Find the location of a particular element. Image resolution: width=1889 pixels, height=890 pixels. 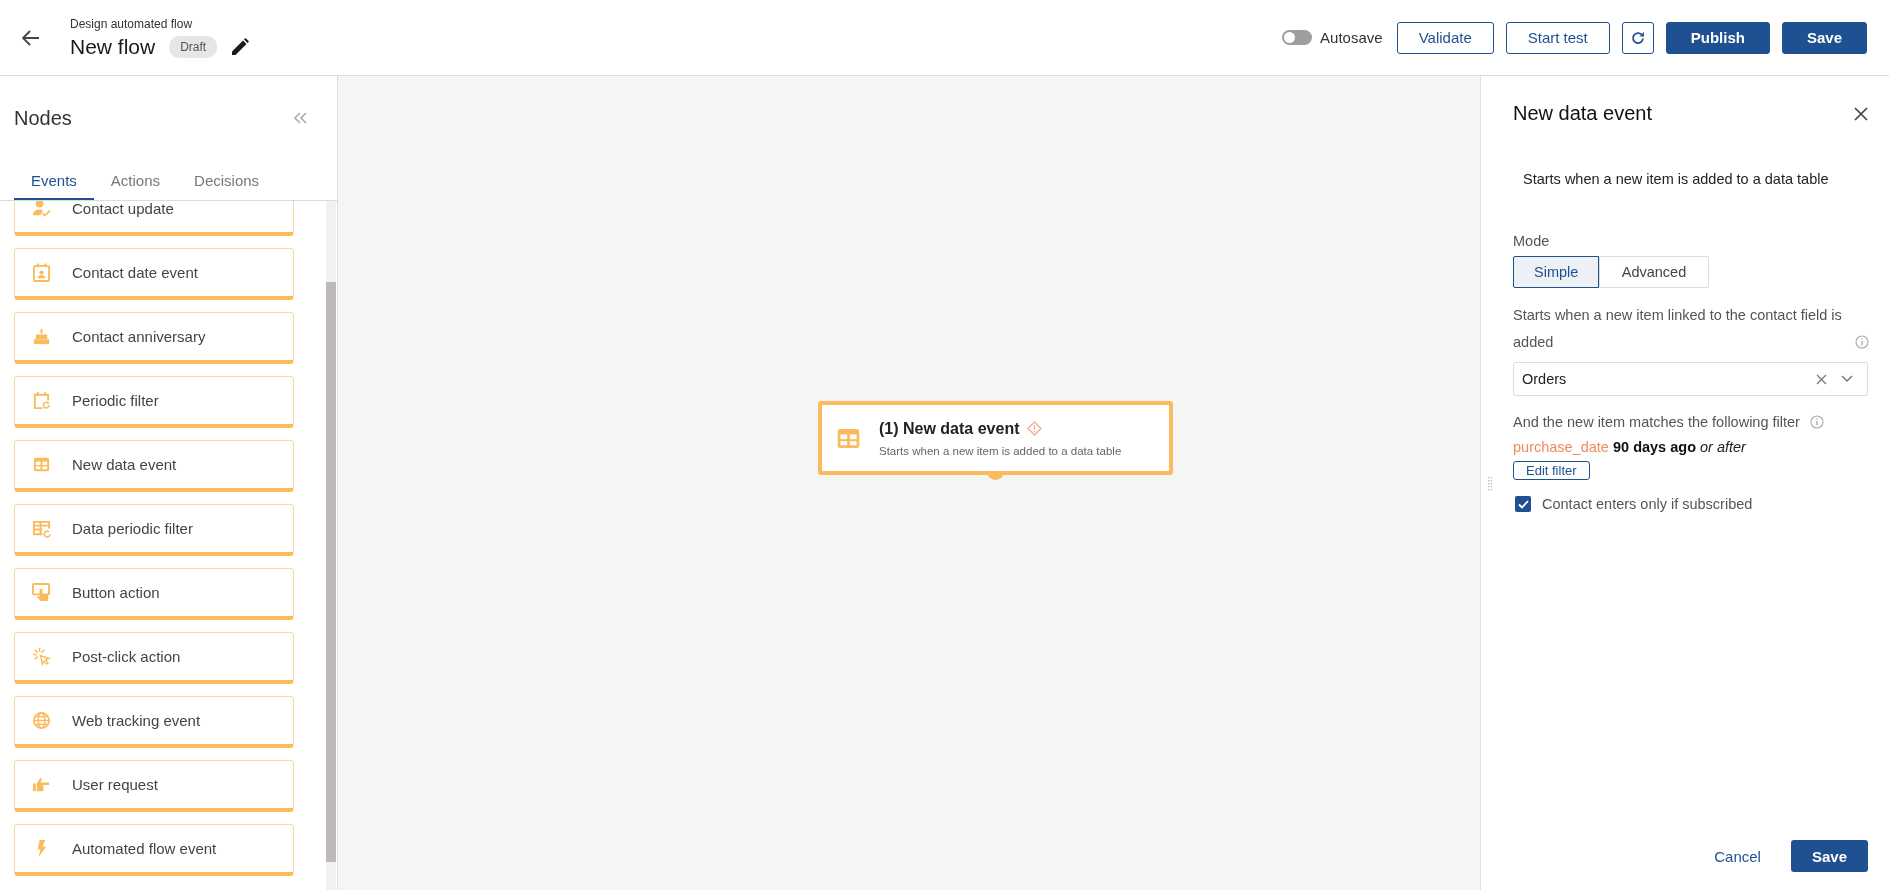

person-check-icon is located at coordinates (41, 209).